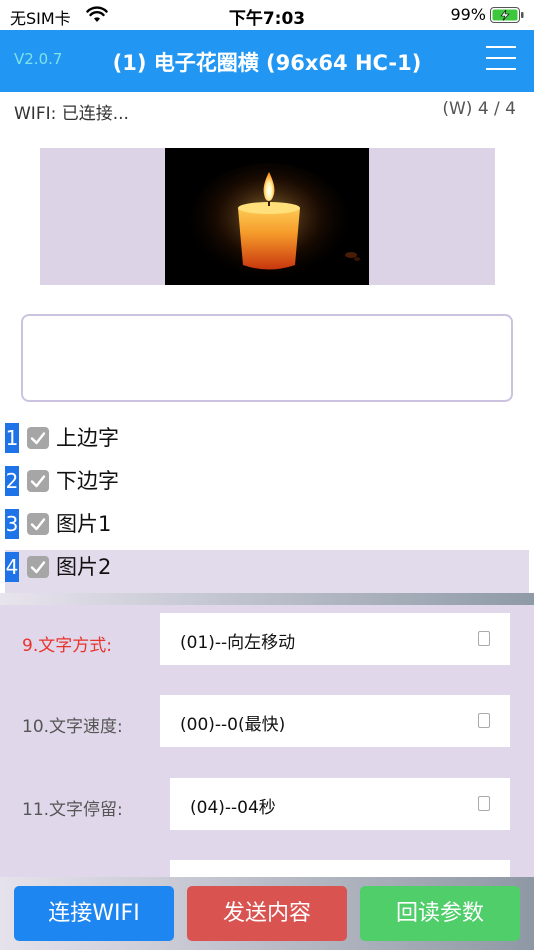 Image resolution: width=534 pixels, height=950 pixels. Describe the element at coordinates (87, 438) in the screenshot. I see `layer-label: 上边字` at that location.